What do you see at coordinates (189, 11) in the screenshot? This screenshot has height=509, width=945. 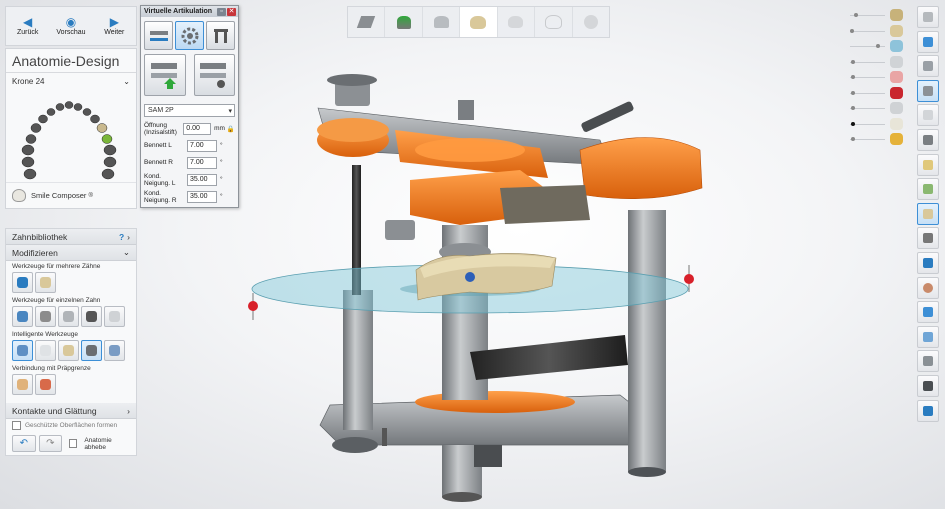 I see `dialog-titlebar: Virtuelle Artikulation ▫ ✕` at bounding box center [189, 11].